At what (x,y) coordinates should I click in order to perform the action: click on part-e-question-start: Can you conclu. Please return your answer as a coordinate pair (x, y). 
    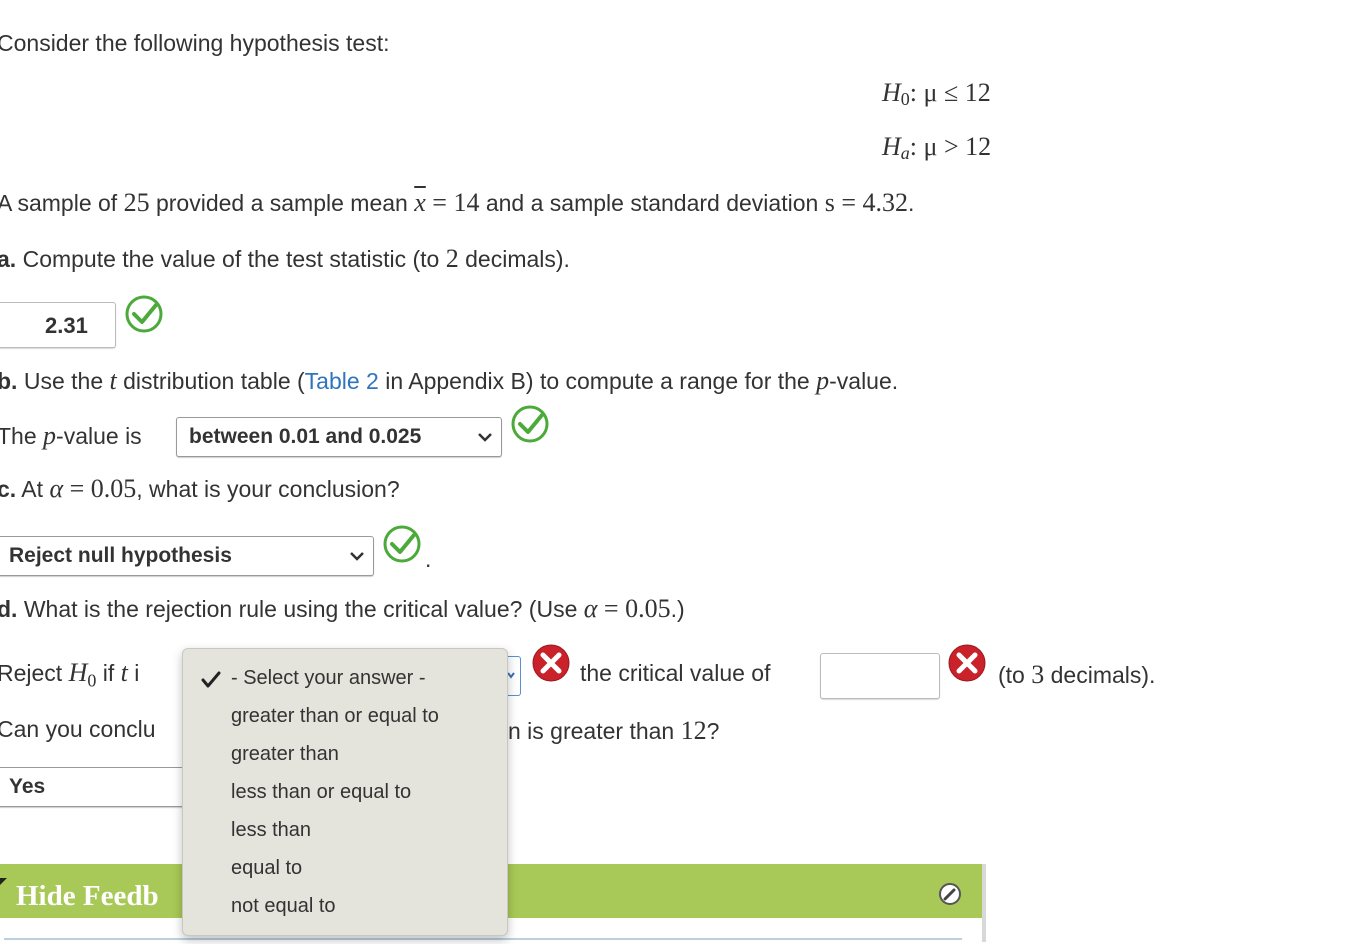
    Looking at the image, I should click on (78, 729).